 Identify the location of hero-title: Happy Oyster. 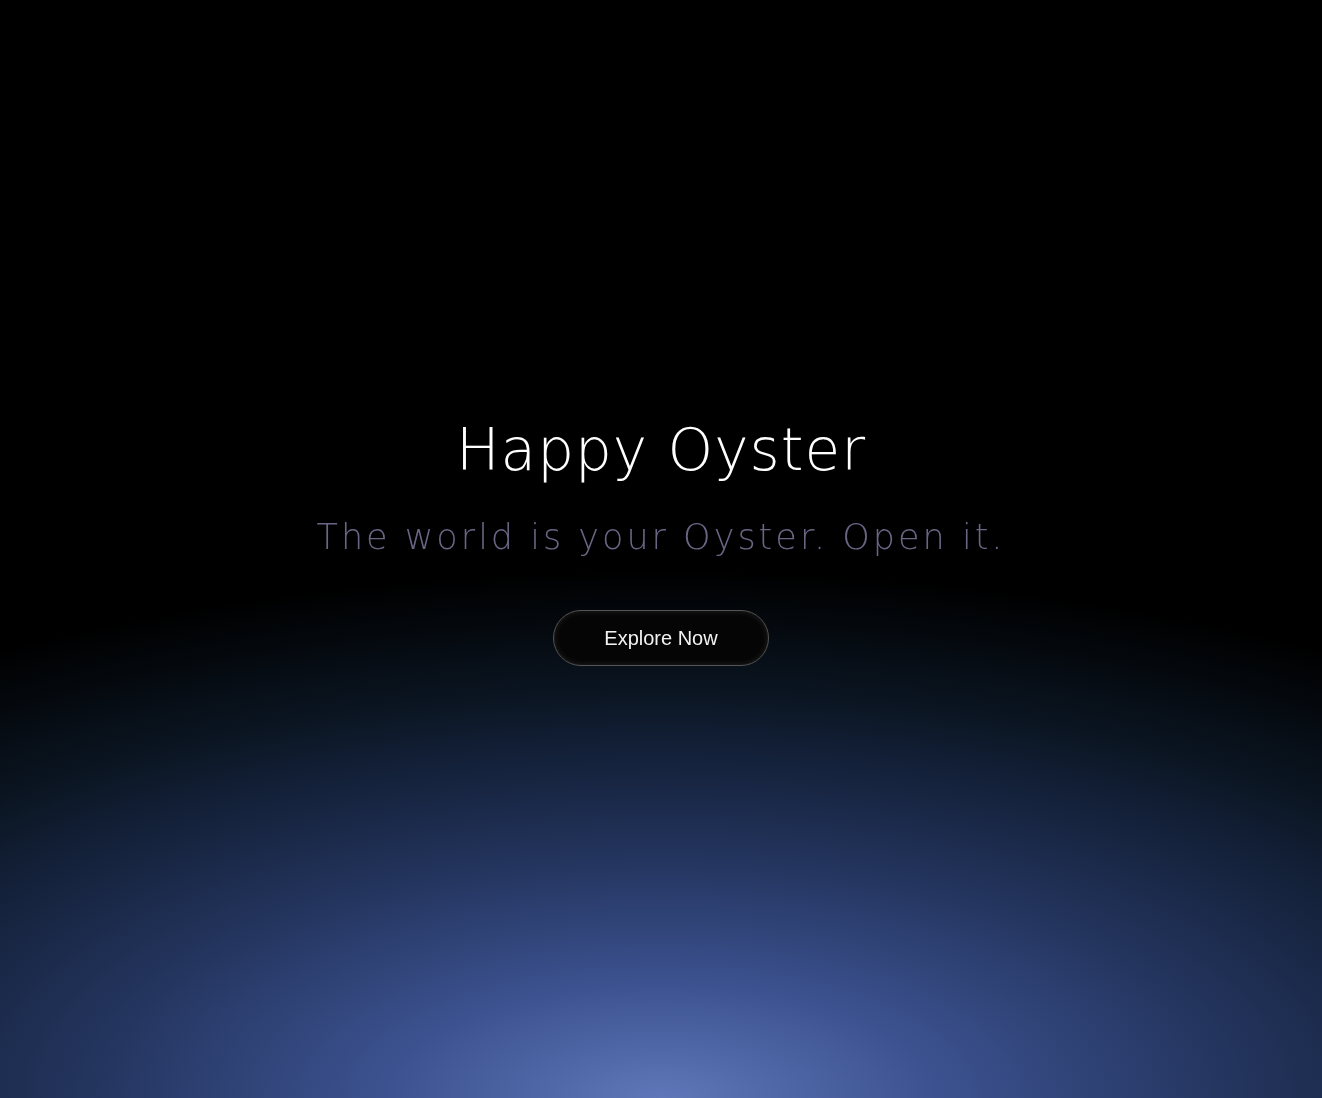
(661, 450).